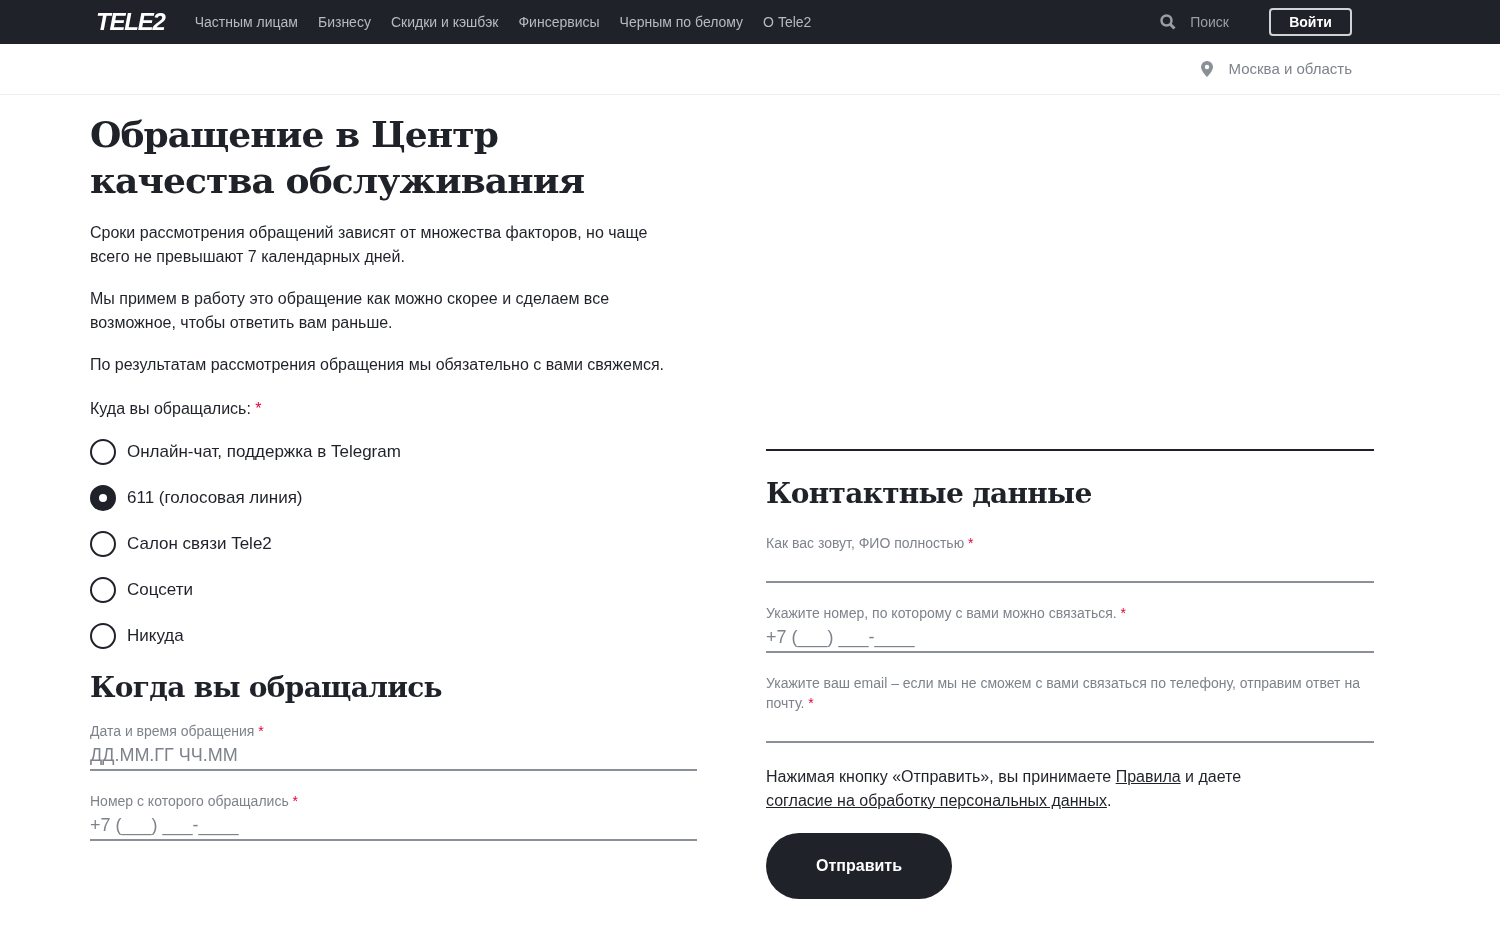 Image resolution: width=1500 pixels, height=936 pixels. Describe the element at coordinates (338, 157) in the screenshot. I see `page-title: Обращение в Центр качества обслуживания` at that location.